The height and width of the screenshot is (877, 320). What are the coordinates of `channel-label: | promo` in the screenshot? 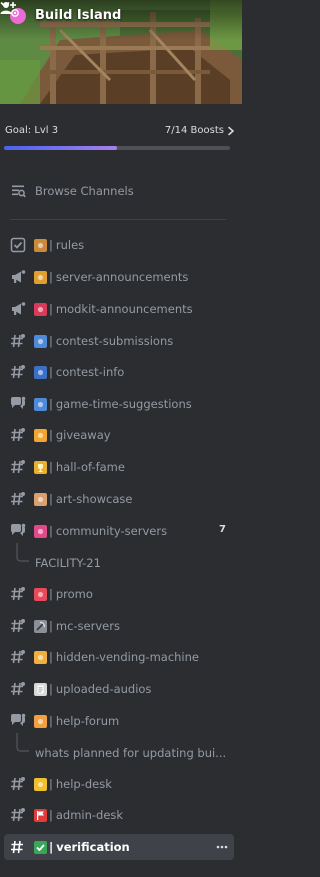 It's located at (63, 594).